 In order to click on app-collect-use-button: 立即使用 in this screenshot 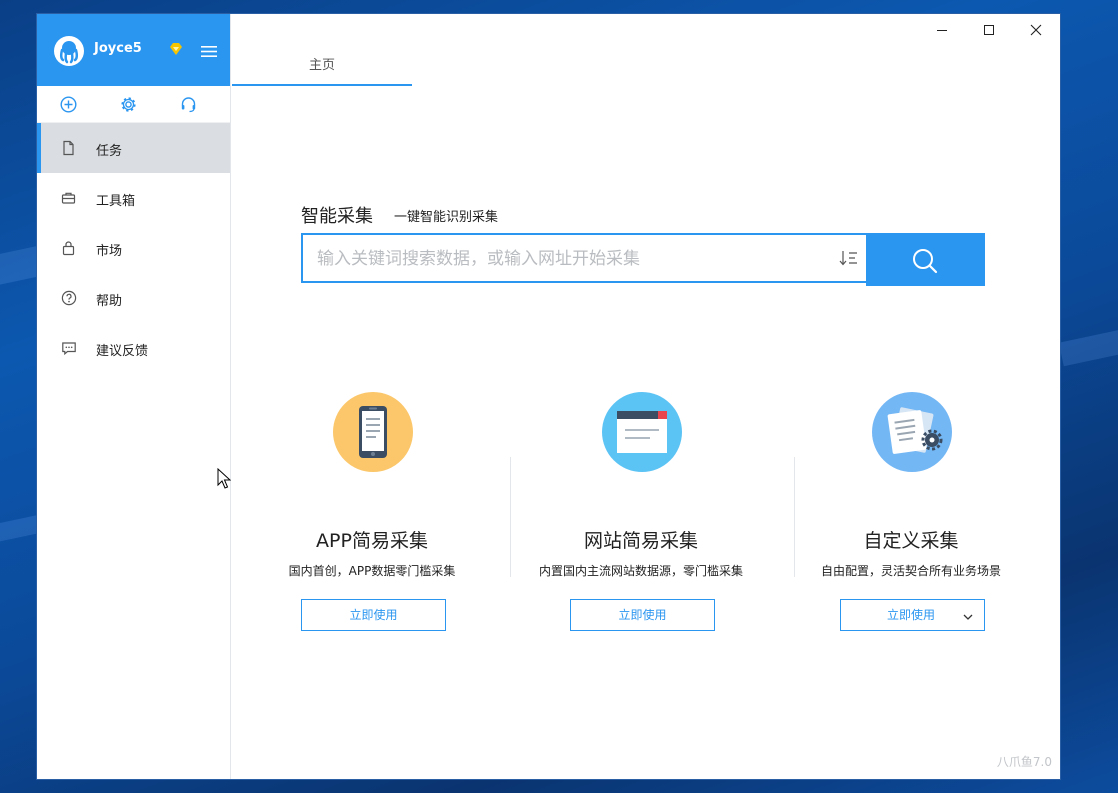, I will do `click(373, 615)`.